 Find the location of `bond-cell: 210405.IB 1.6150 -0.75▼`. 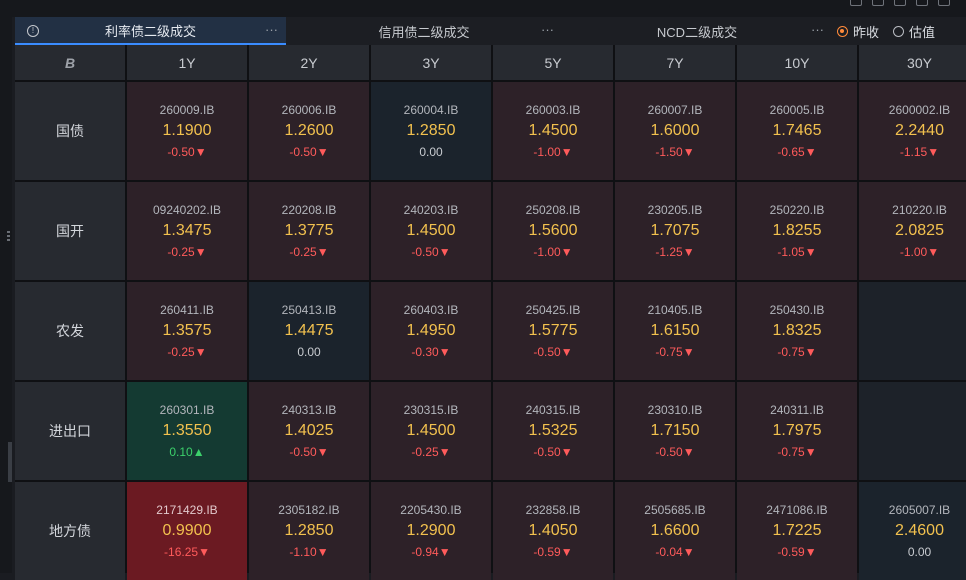

bond-cell: 210405.IB 1.6150 -0.75▼ is located at coordinates (675, 331).